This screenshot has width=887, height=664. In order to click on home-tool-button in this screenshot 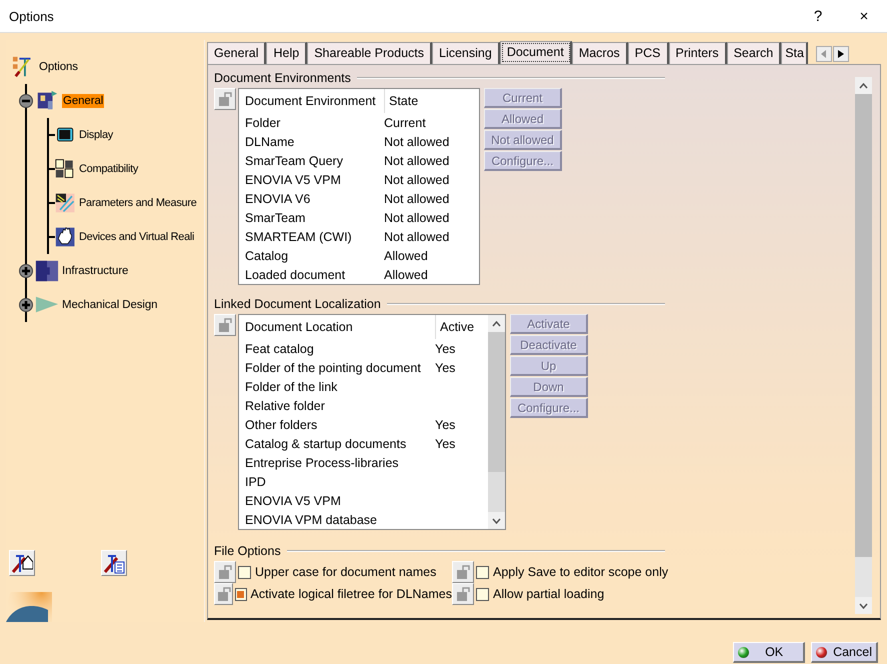, I will do `click(22, 563)`.